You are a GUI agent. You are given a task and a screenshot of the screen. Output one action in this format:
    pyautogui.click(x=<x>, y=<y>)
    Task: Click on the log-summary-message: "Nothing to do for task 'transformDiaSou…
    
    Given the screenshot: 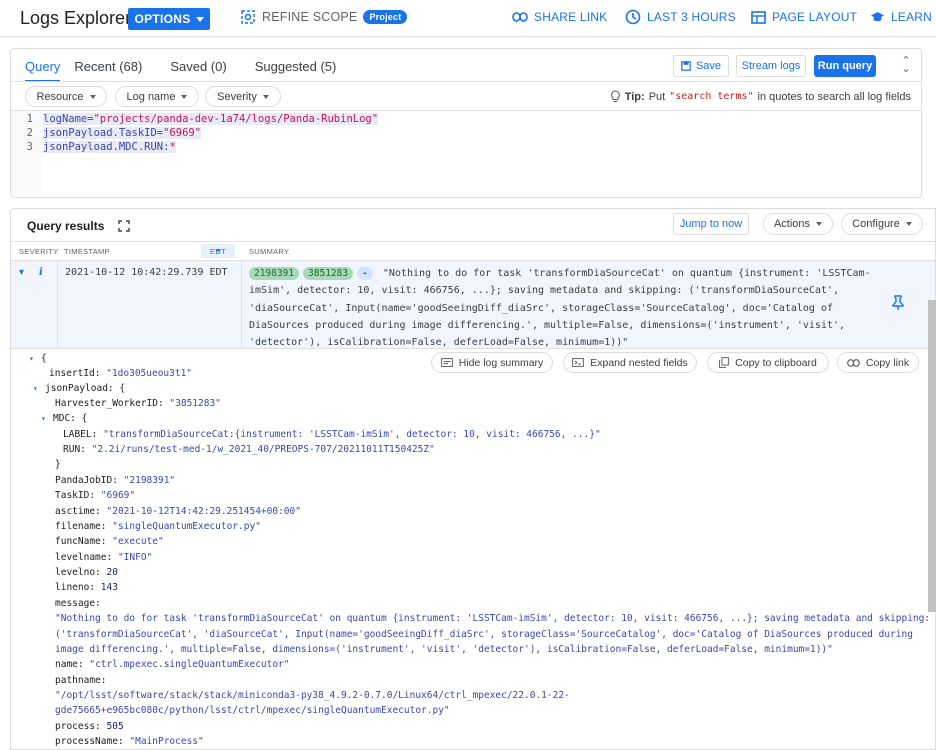 What is the action you would take?
    pyautogui.click(x=560, y=308)
    